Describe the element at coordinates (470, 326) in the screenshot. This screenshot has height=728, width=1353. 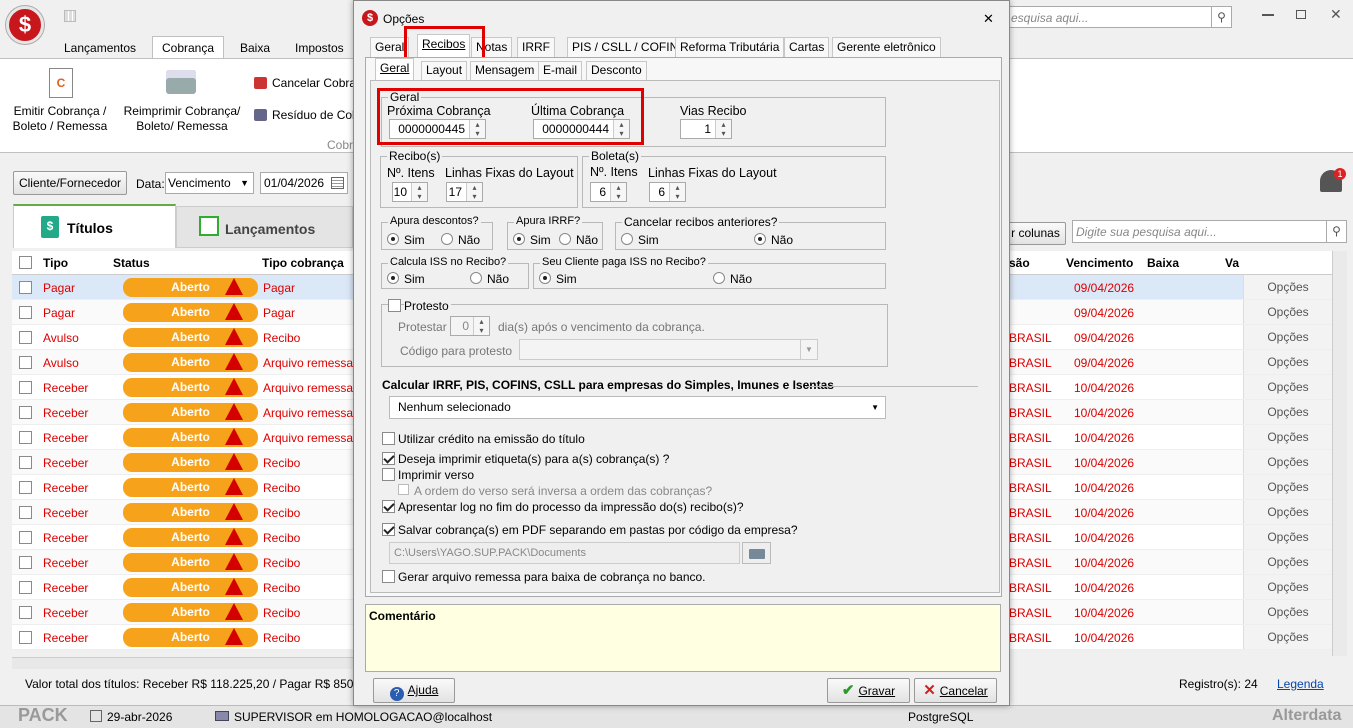
I see `protestar-input: 0` at that location.